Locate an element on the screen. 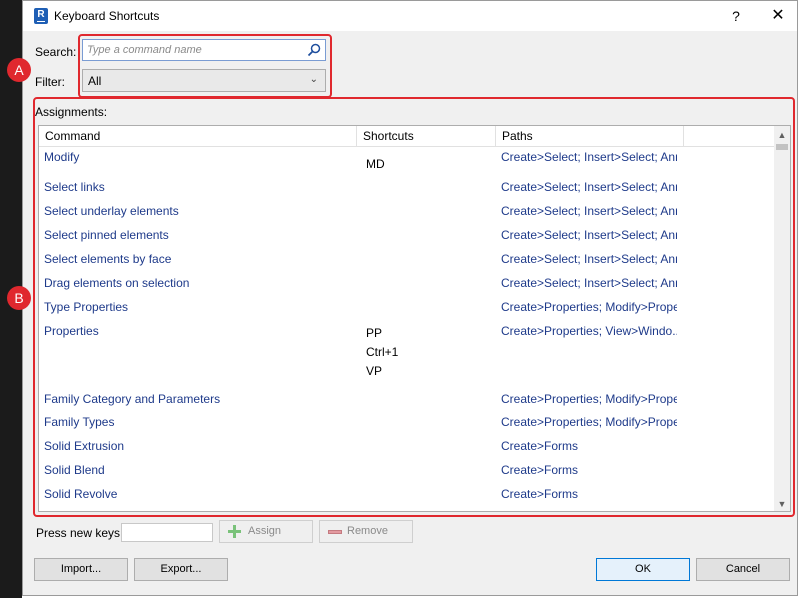  press-new-keys-label: Press new keys: is located at coordinates (80, 533).